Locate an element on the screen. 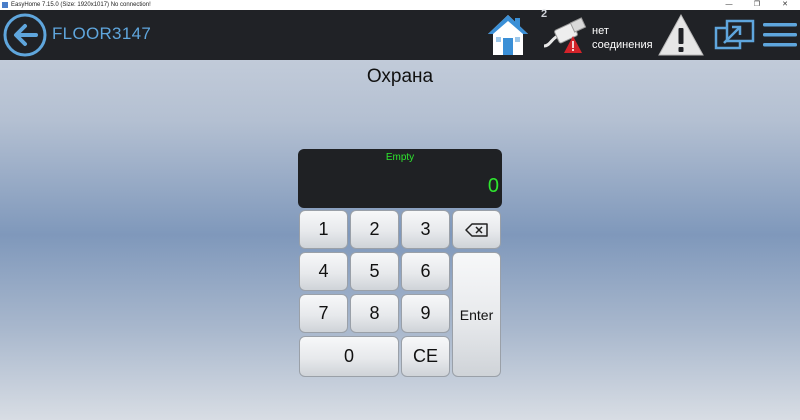 This screenshot has width=800, height=420. warning-icon is located at coordinates (681, 34).